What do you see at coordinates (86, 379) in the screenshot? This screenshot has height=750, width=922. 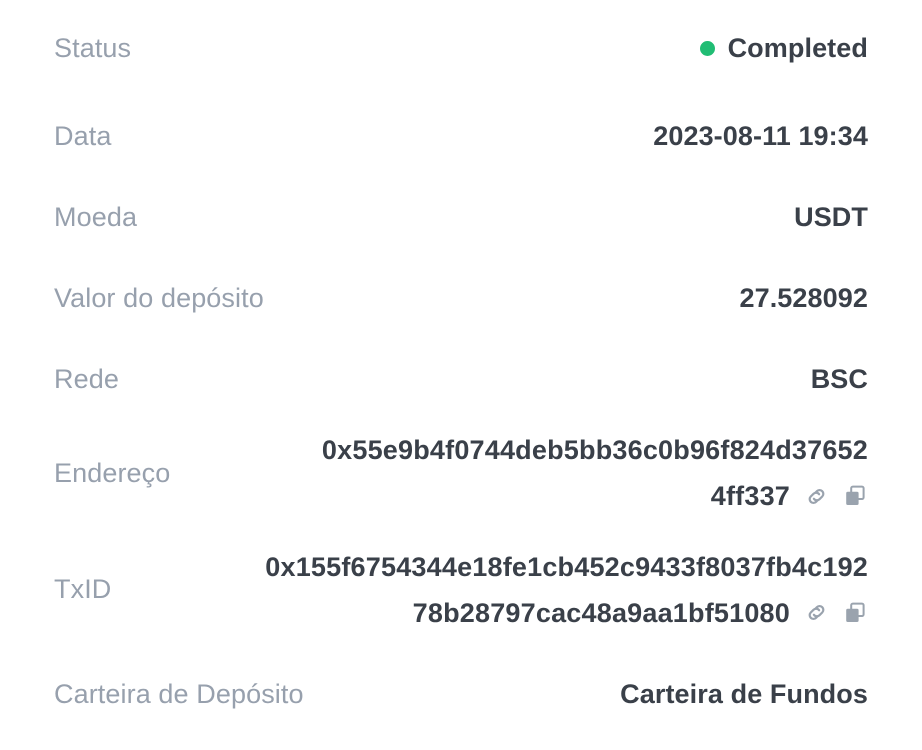 I see `rede-label: Rede` at bounding box center [86, 379].